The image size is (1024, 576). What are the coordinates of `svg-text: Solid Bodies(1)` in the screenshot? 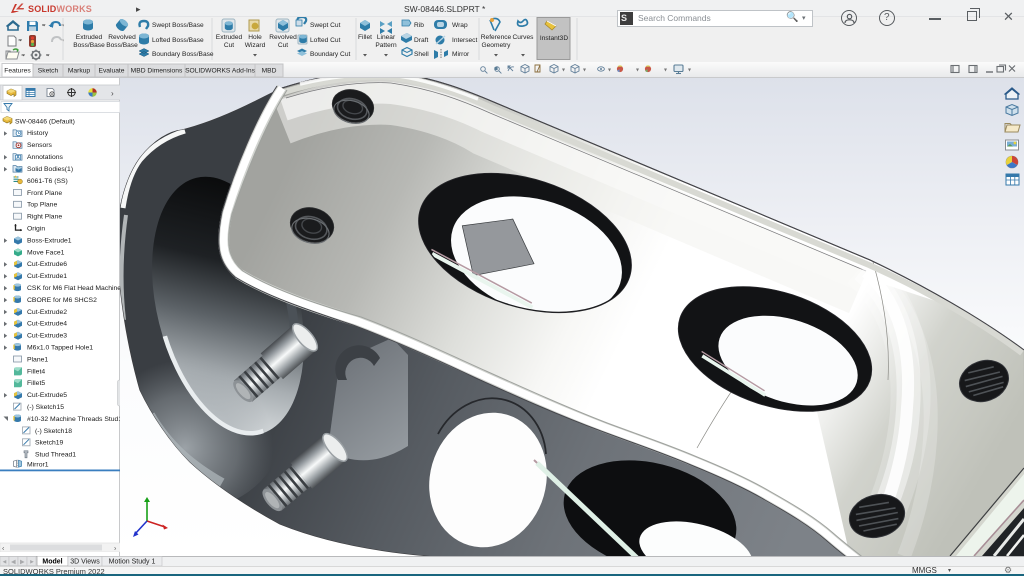 It's located at (50, 169).